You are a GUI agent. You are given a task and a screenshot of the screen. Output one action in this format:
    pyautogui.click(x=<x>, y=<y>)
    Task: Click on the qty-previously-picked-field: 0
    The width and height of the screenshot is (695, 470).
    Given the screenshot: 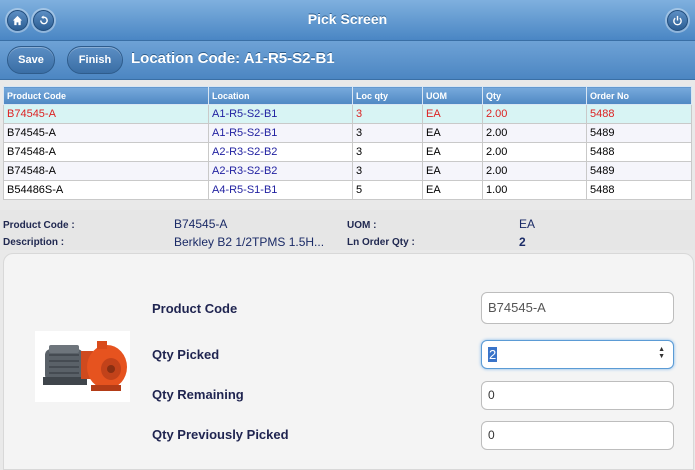 What is the action you would take?
    pyautogui.click(x=577, y=435)
    